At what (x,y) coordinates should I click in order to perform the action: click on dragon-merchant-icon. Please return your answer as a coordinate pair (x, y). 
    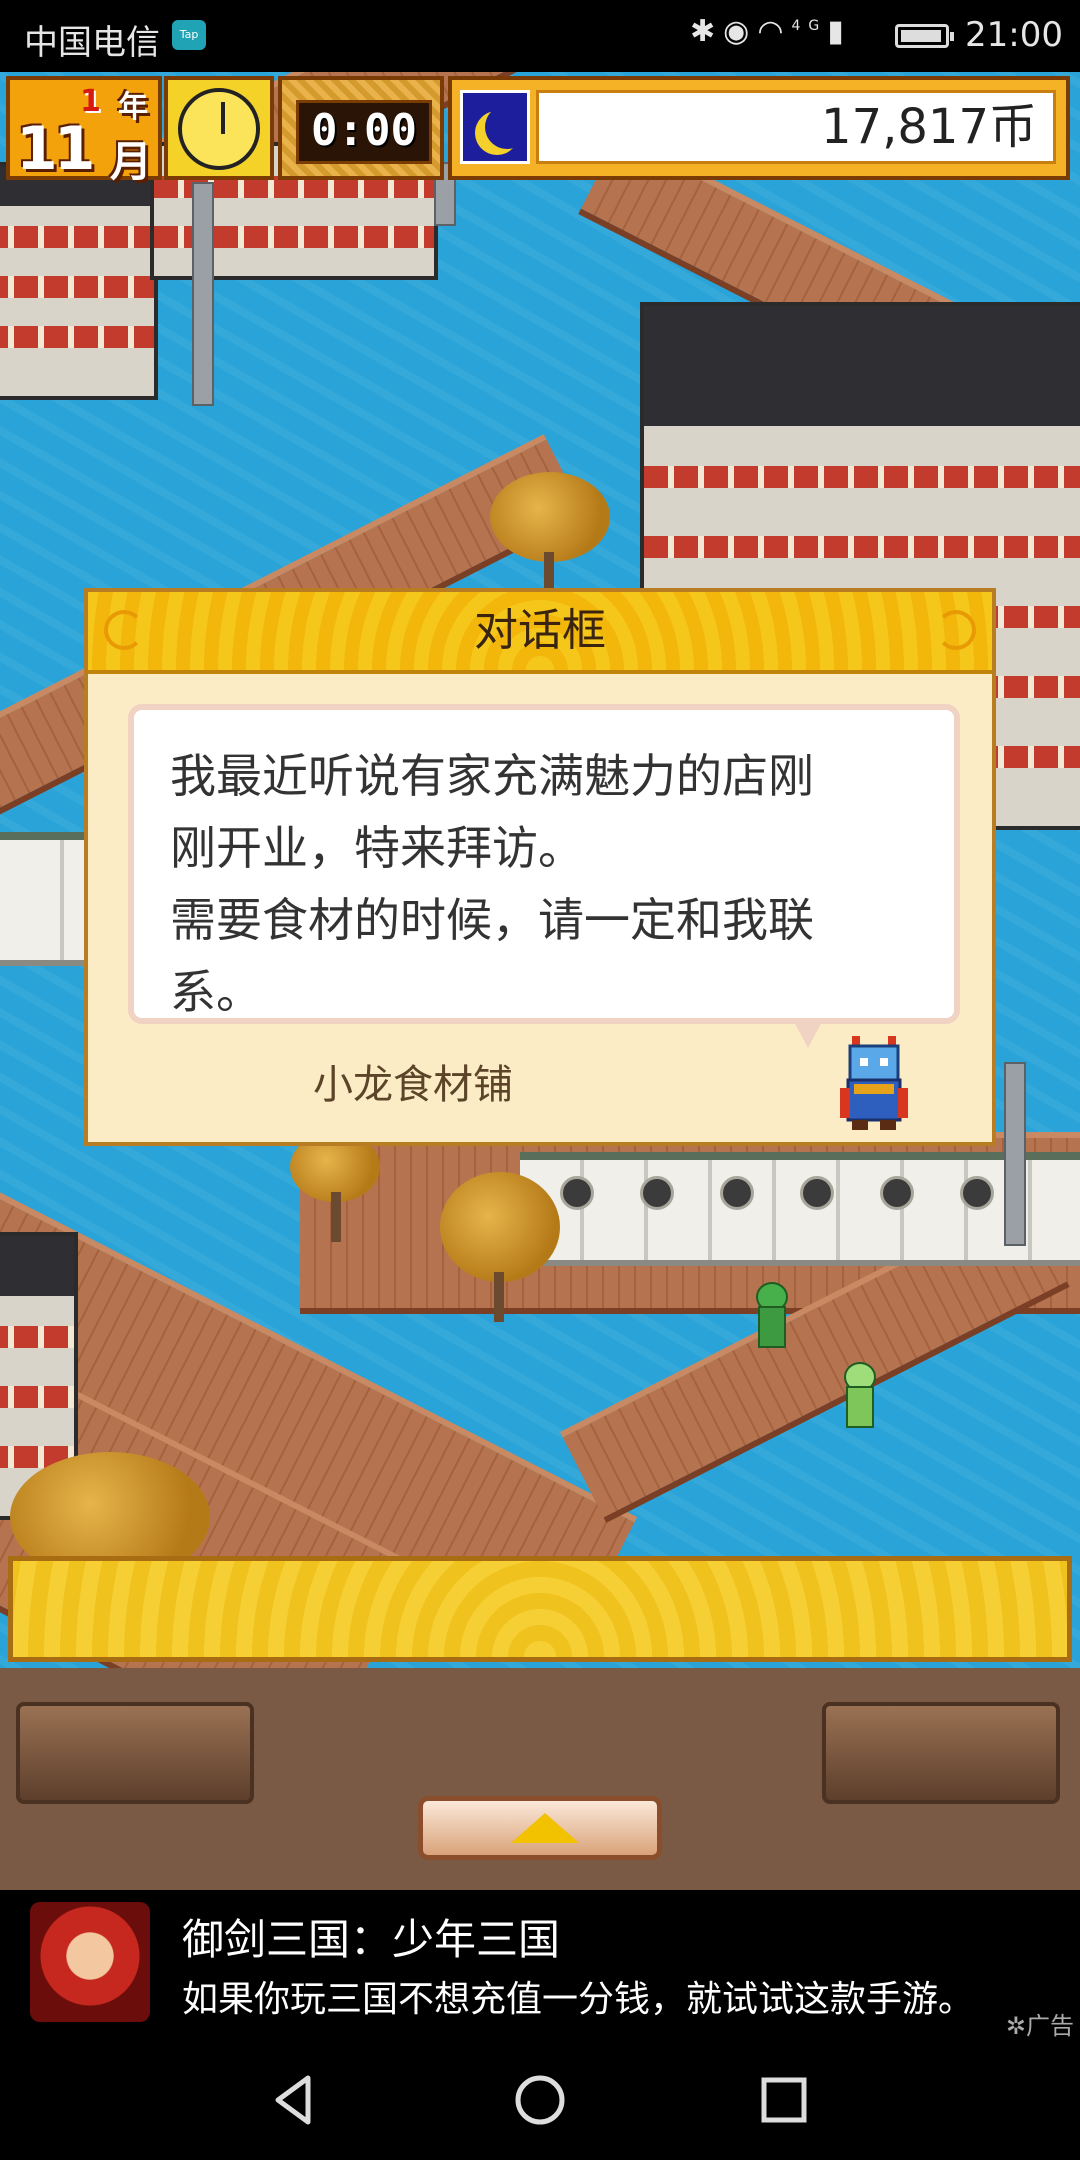
    Looking at the image, I should click on (874, 1083).